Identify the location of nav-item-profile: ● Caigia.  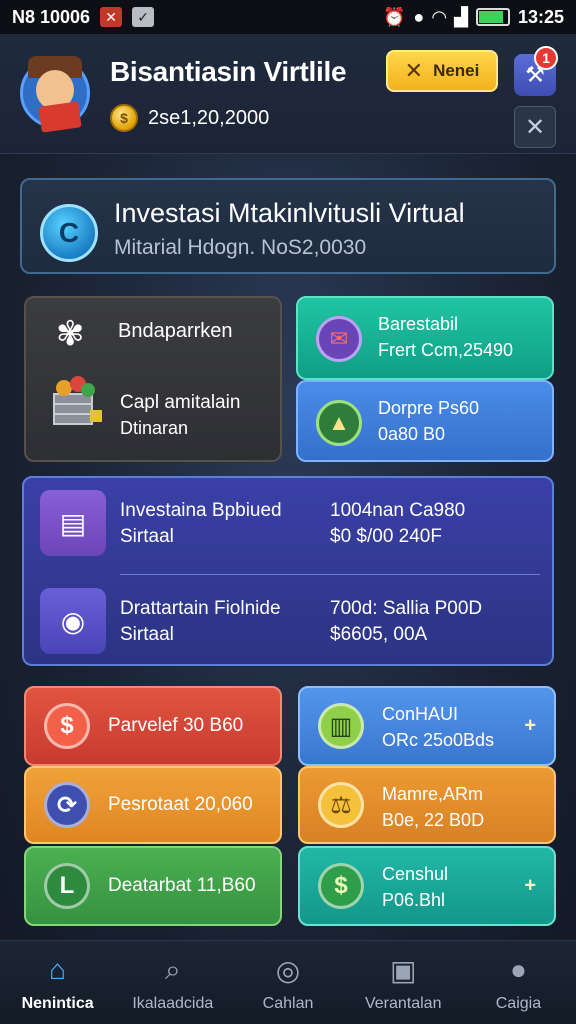
(518, 982).